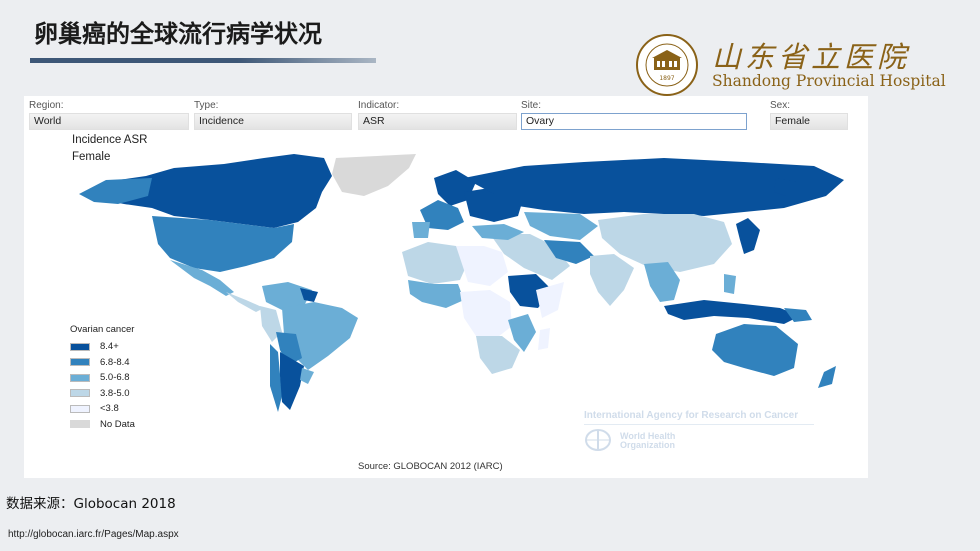 Image resolution: width=980 pixels, height=551 pixels. What do you see at coordinates (732, 312) in the screenshot?
I see `region-indonesia` at bounding box center [732, 312].